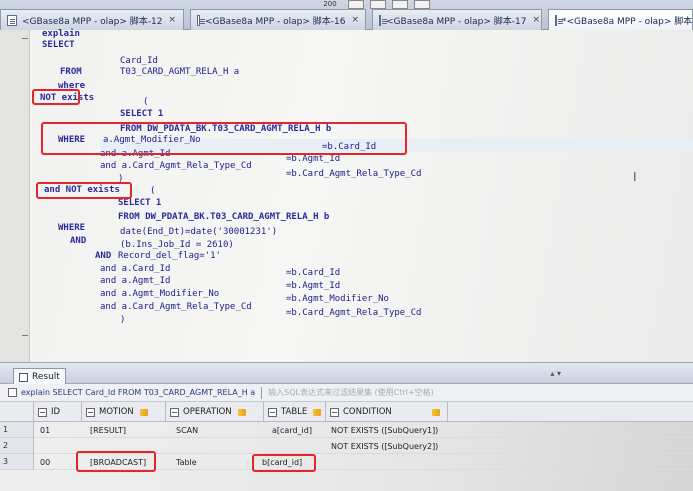 The height and width of the screenshot is (491, 693). I want to click on code-line: WHERE, so click(72, 228).